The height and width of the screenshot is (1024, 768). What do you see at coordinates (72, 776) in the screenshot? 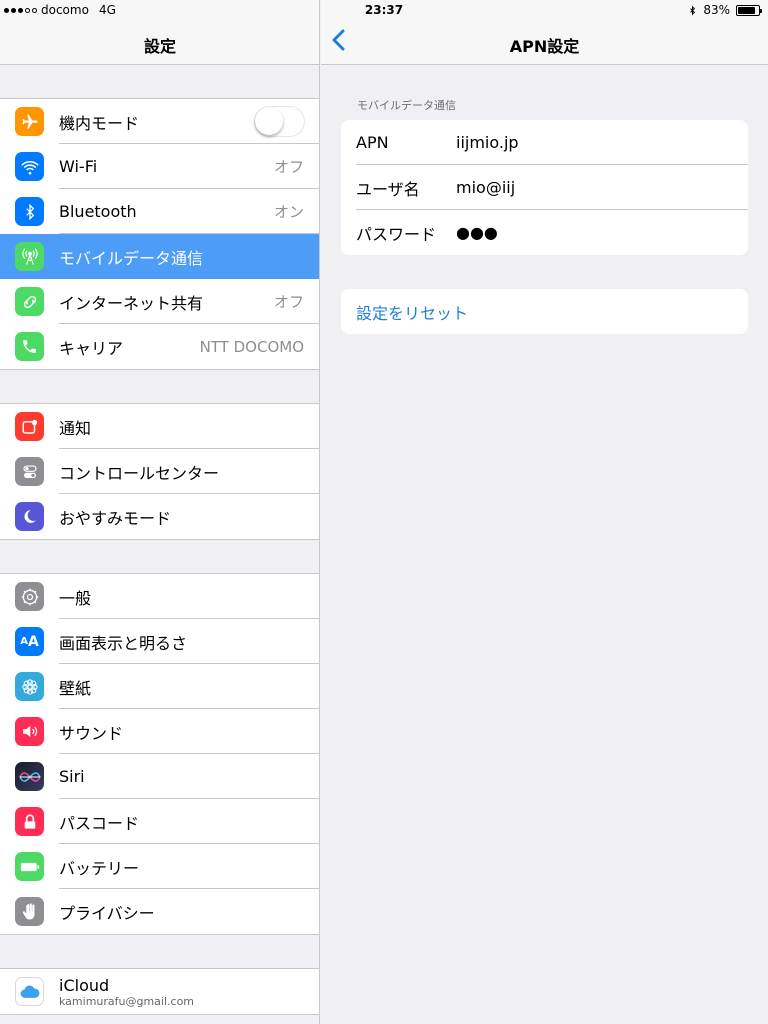
I see `sidebar-item-label: Siri` at bounding box center [72, 776].